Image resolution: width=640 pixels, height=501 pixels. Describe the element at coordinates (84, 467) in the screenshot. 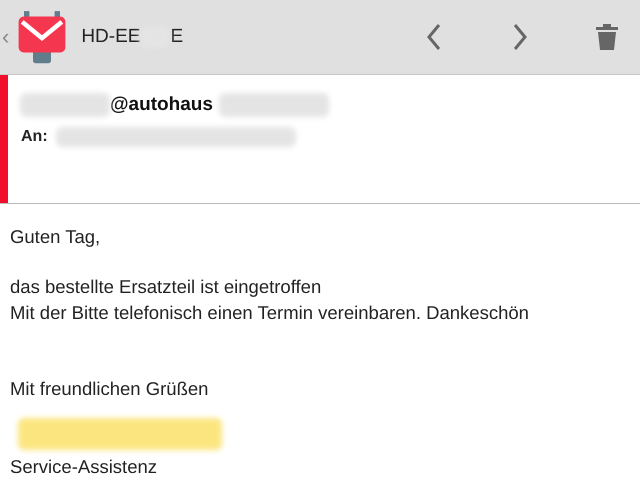

I see `signature-role: Service-Assistenz` at that location.